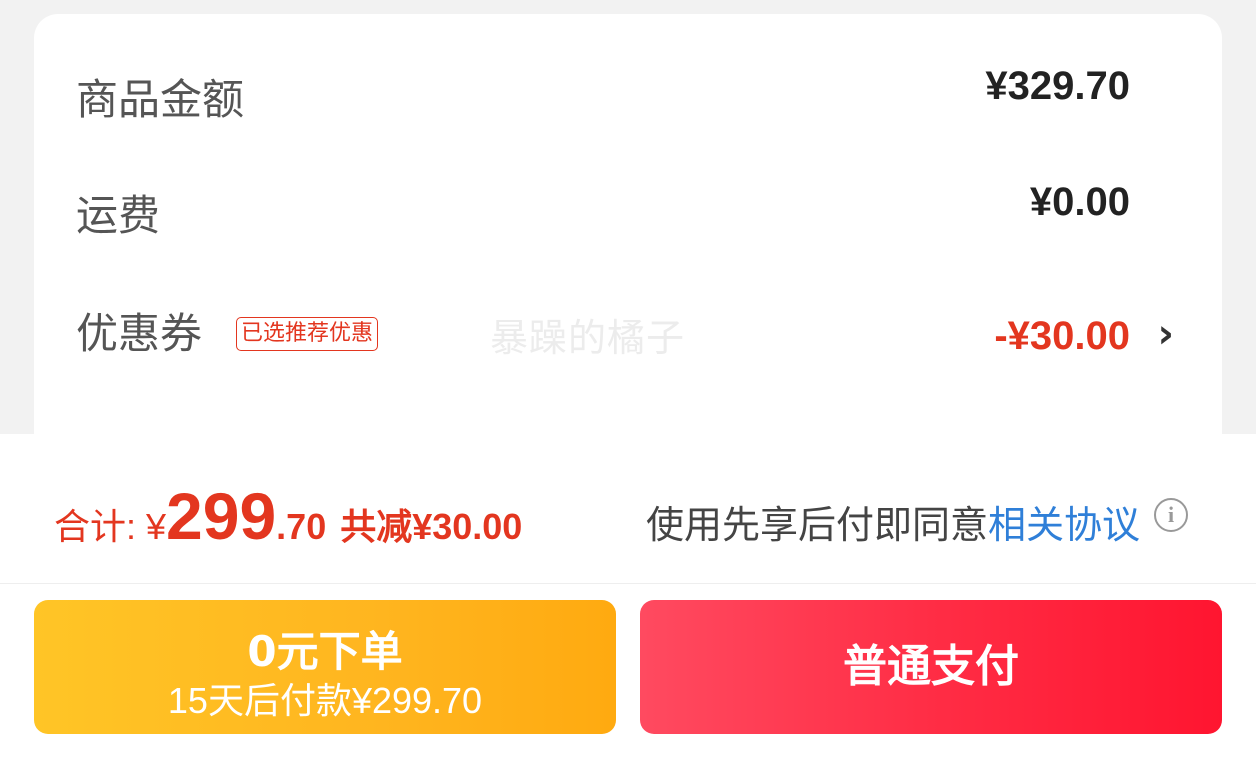 The width and height of the screenshot is (1256, 776). I want to click on shipping-row: 运费 ¥0.00, so click(628, 213).